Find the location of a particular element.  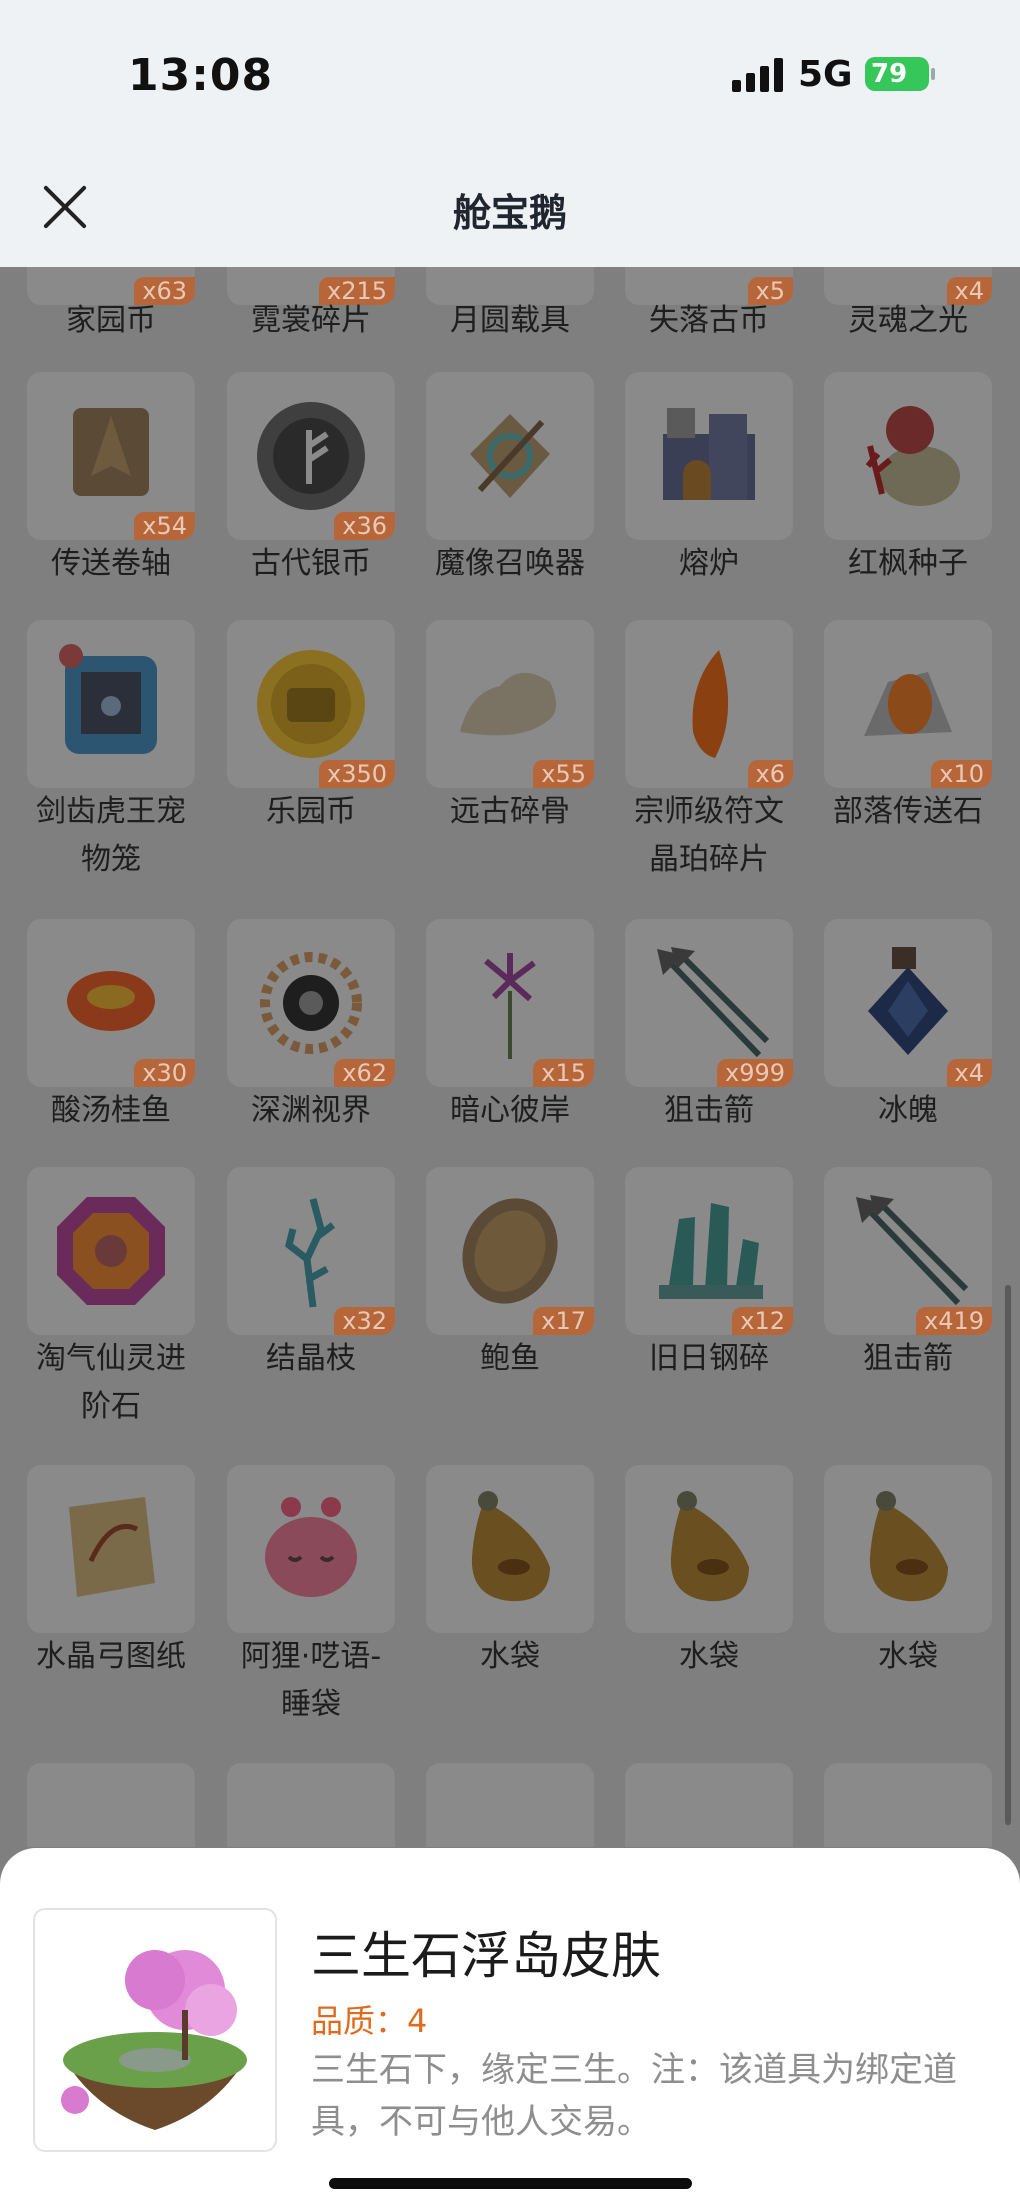

sleeping-bag-icon is located at coordinates (311, 1547).